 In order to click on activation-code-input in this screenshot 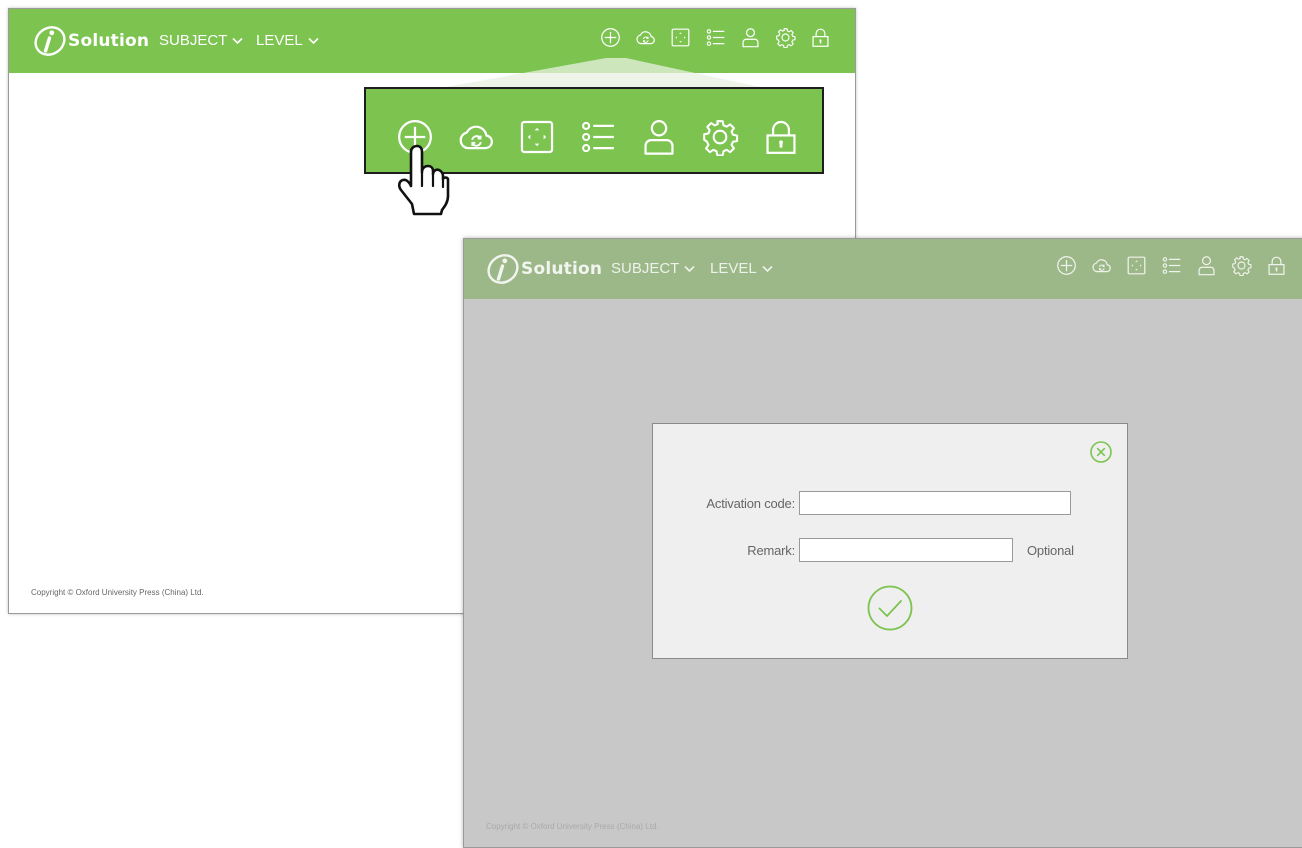, I will do `click(935, 503)`.